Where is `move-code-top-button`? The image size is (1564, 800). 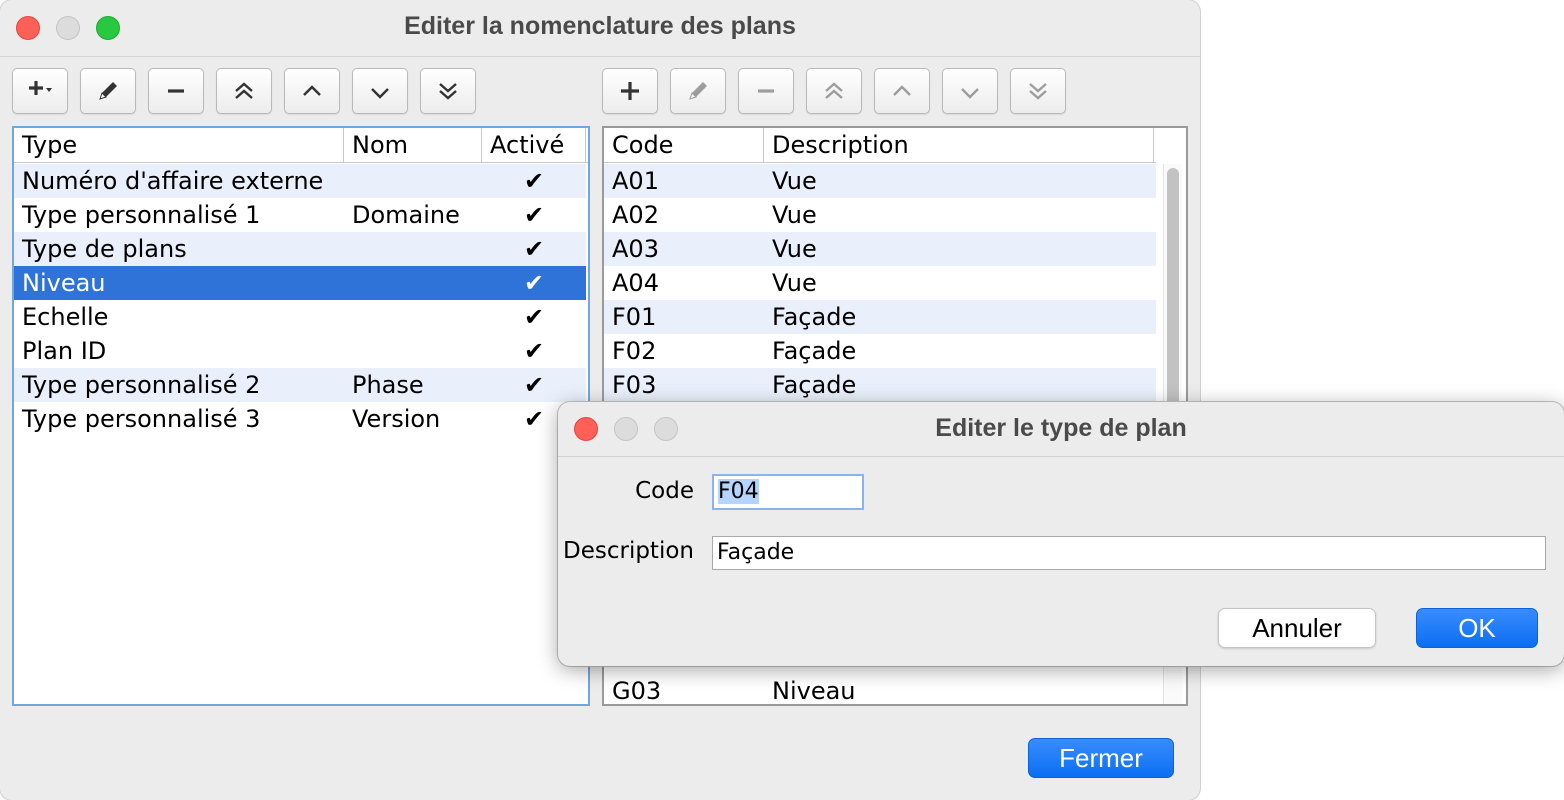
move-code-top-button is located at coordinates (834, 91).